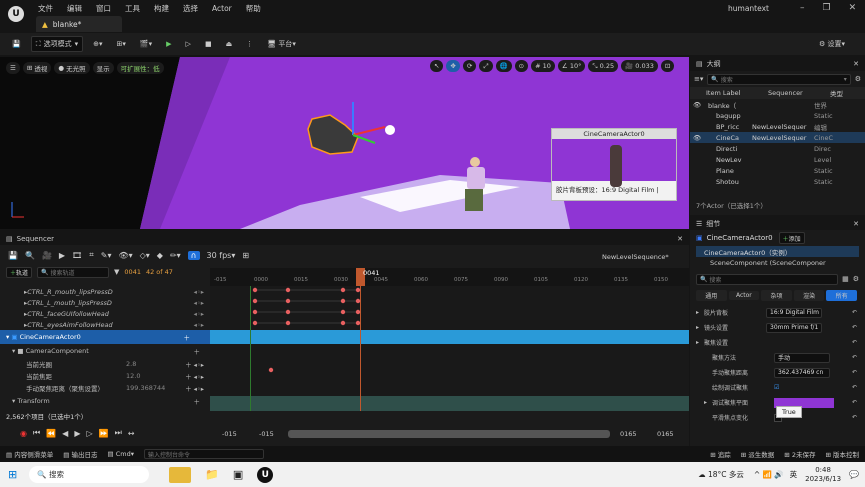  I want to click on next-frame-icon: ▷, so click(89, 433).